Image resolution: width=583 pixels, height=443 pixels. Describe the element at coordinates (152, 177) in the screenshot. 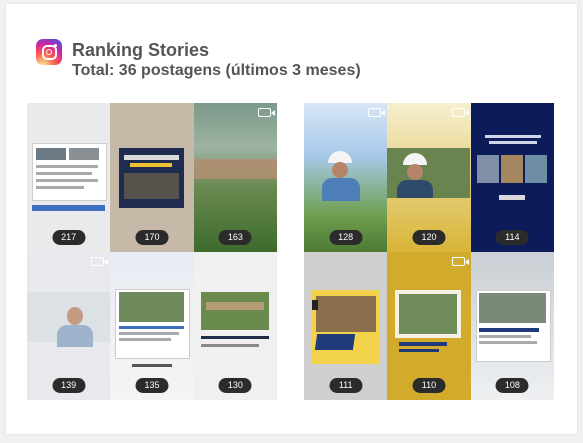

I see `story-thumbnail: 170` at that location.